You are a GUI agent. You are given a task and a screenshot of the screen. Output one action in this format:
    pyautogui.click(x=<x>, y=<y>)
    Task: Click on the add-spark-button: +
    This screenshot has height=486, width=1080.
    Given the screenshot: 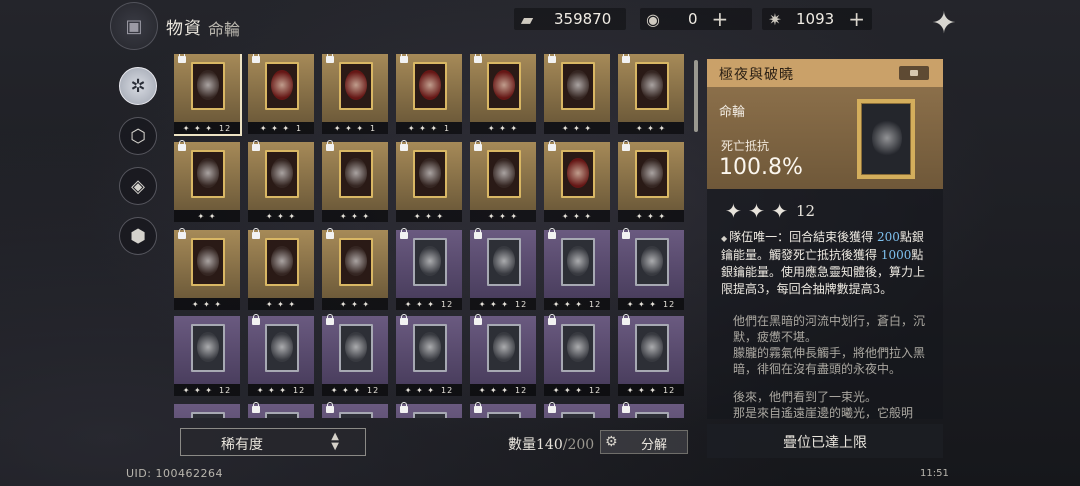 What is the action you would take?
    pyautogui.click(x=856, y=19)
    